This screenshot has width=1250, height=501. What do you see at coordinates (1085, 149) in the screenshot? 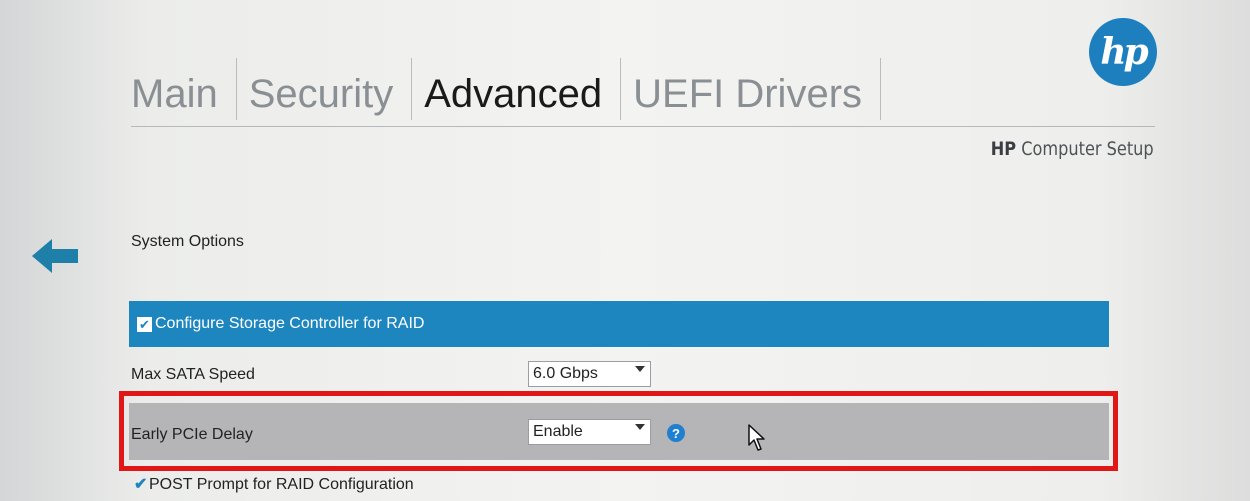
I see `app-title-text: Computer Setup` at bounding box center [1085, 149].